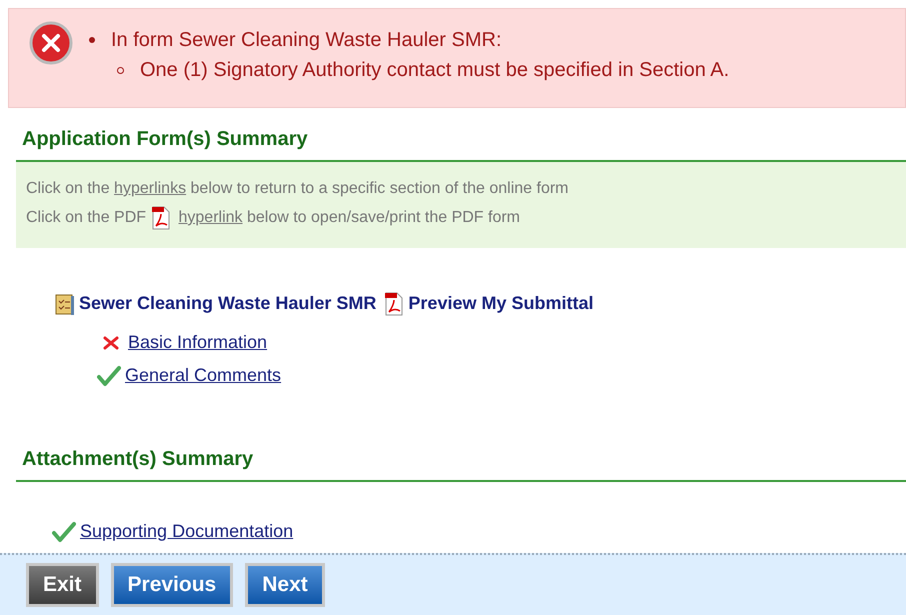 This screenshot has height=615, width=906. Describe the element at coordinates (165, 139) in the screenshot. I see `section-heading: Application Form(s) Summary` at that location.